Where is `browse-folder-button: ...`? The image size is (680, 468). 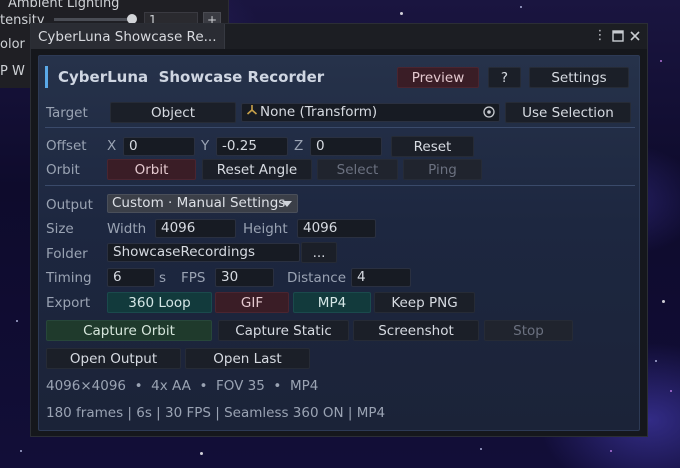 browse-folder-button: ... is located at coordinates (319, 252).